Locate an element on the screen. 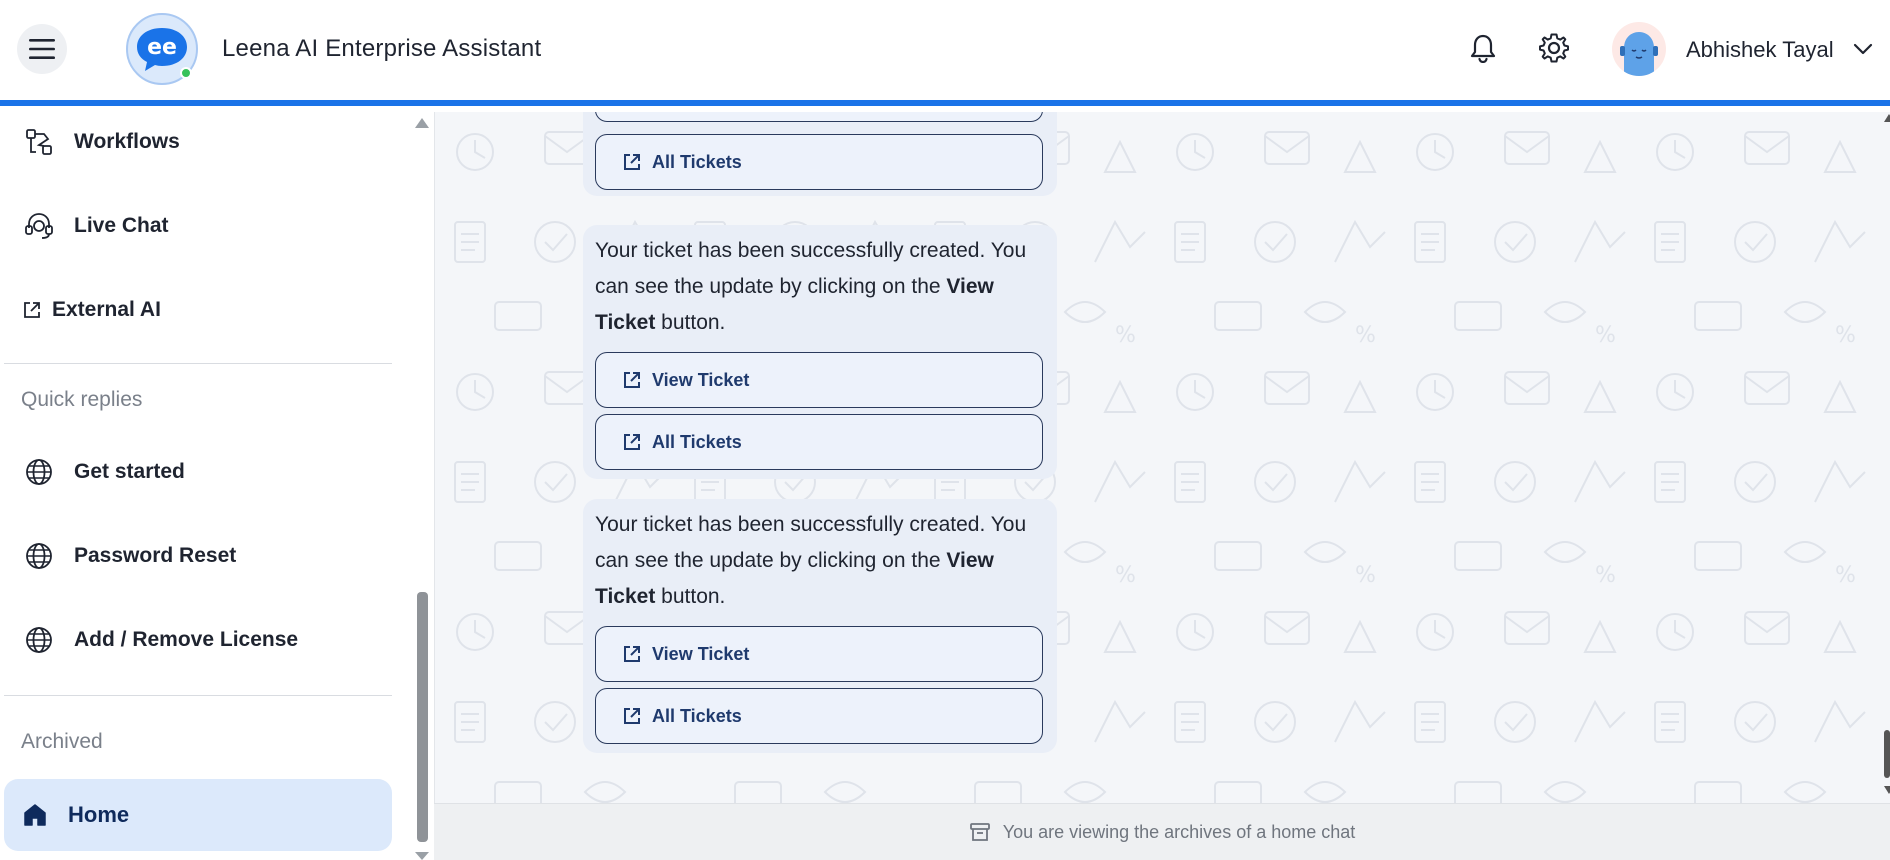  sidebar-item-workflows: Workflows is located at coordinates (100, 142).